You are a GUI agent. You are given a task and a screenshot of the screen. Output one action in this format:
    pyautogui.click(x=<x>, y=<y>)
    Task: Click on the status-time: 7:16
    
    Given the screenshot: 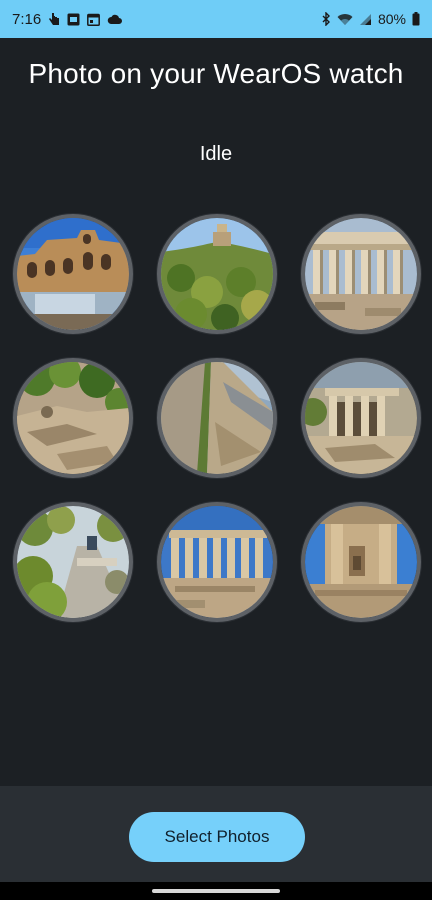 What is the action you would take?
    pyautogui.click(x=27, y=19)
    